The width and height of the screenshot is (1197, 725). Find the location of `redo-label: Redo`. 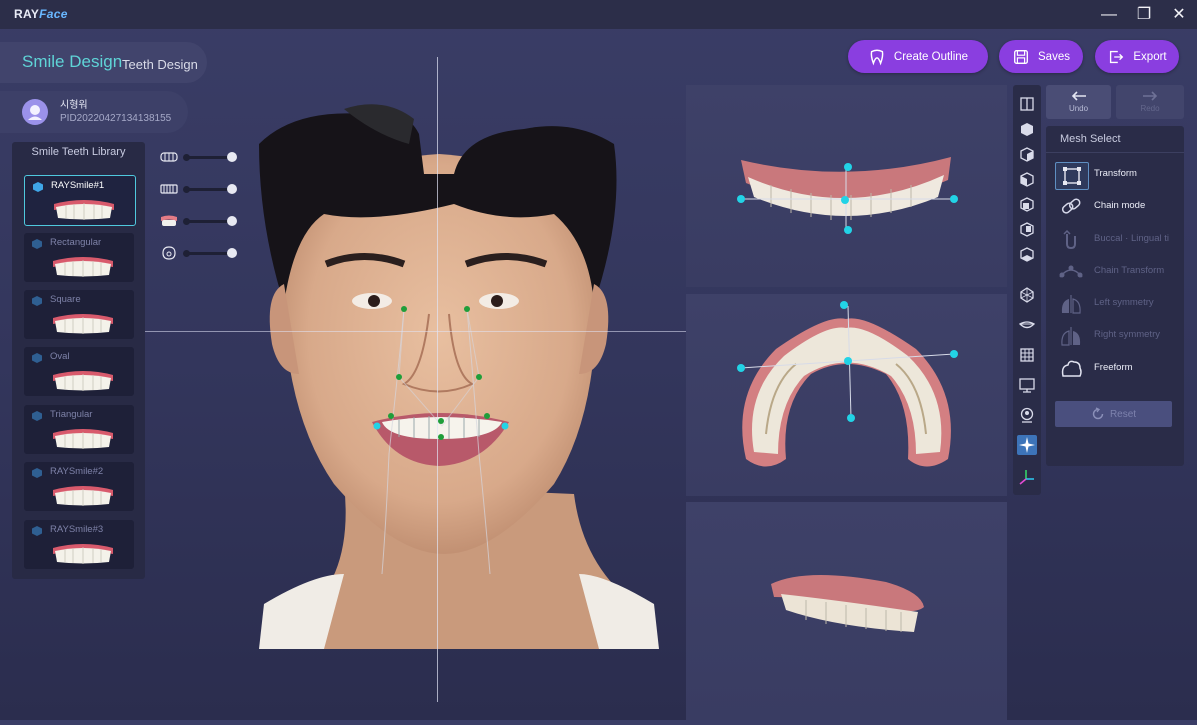

redo-label: Redo is located at coordinates (1150, 108).